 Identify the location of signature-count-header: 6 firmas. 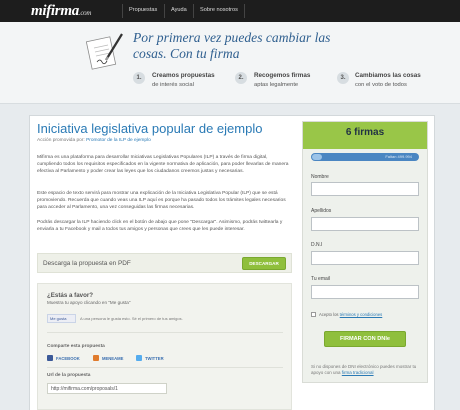
(365, 135).